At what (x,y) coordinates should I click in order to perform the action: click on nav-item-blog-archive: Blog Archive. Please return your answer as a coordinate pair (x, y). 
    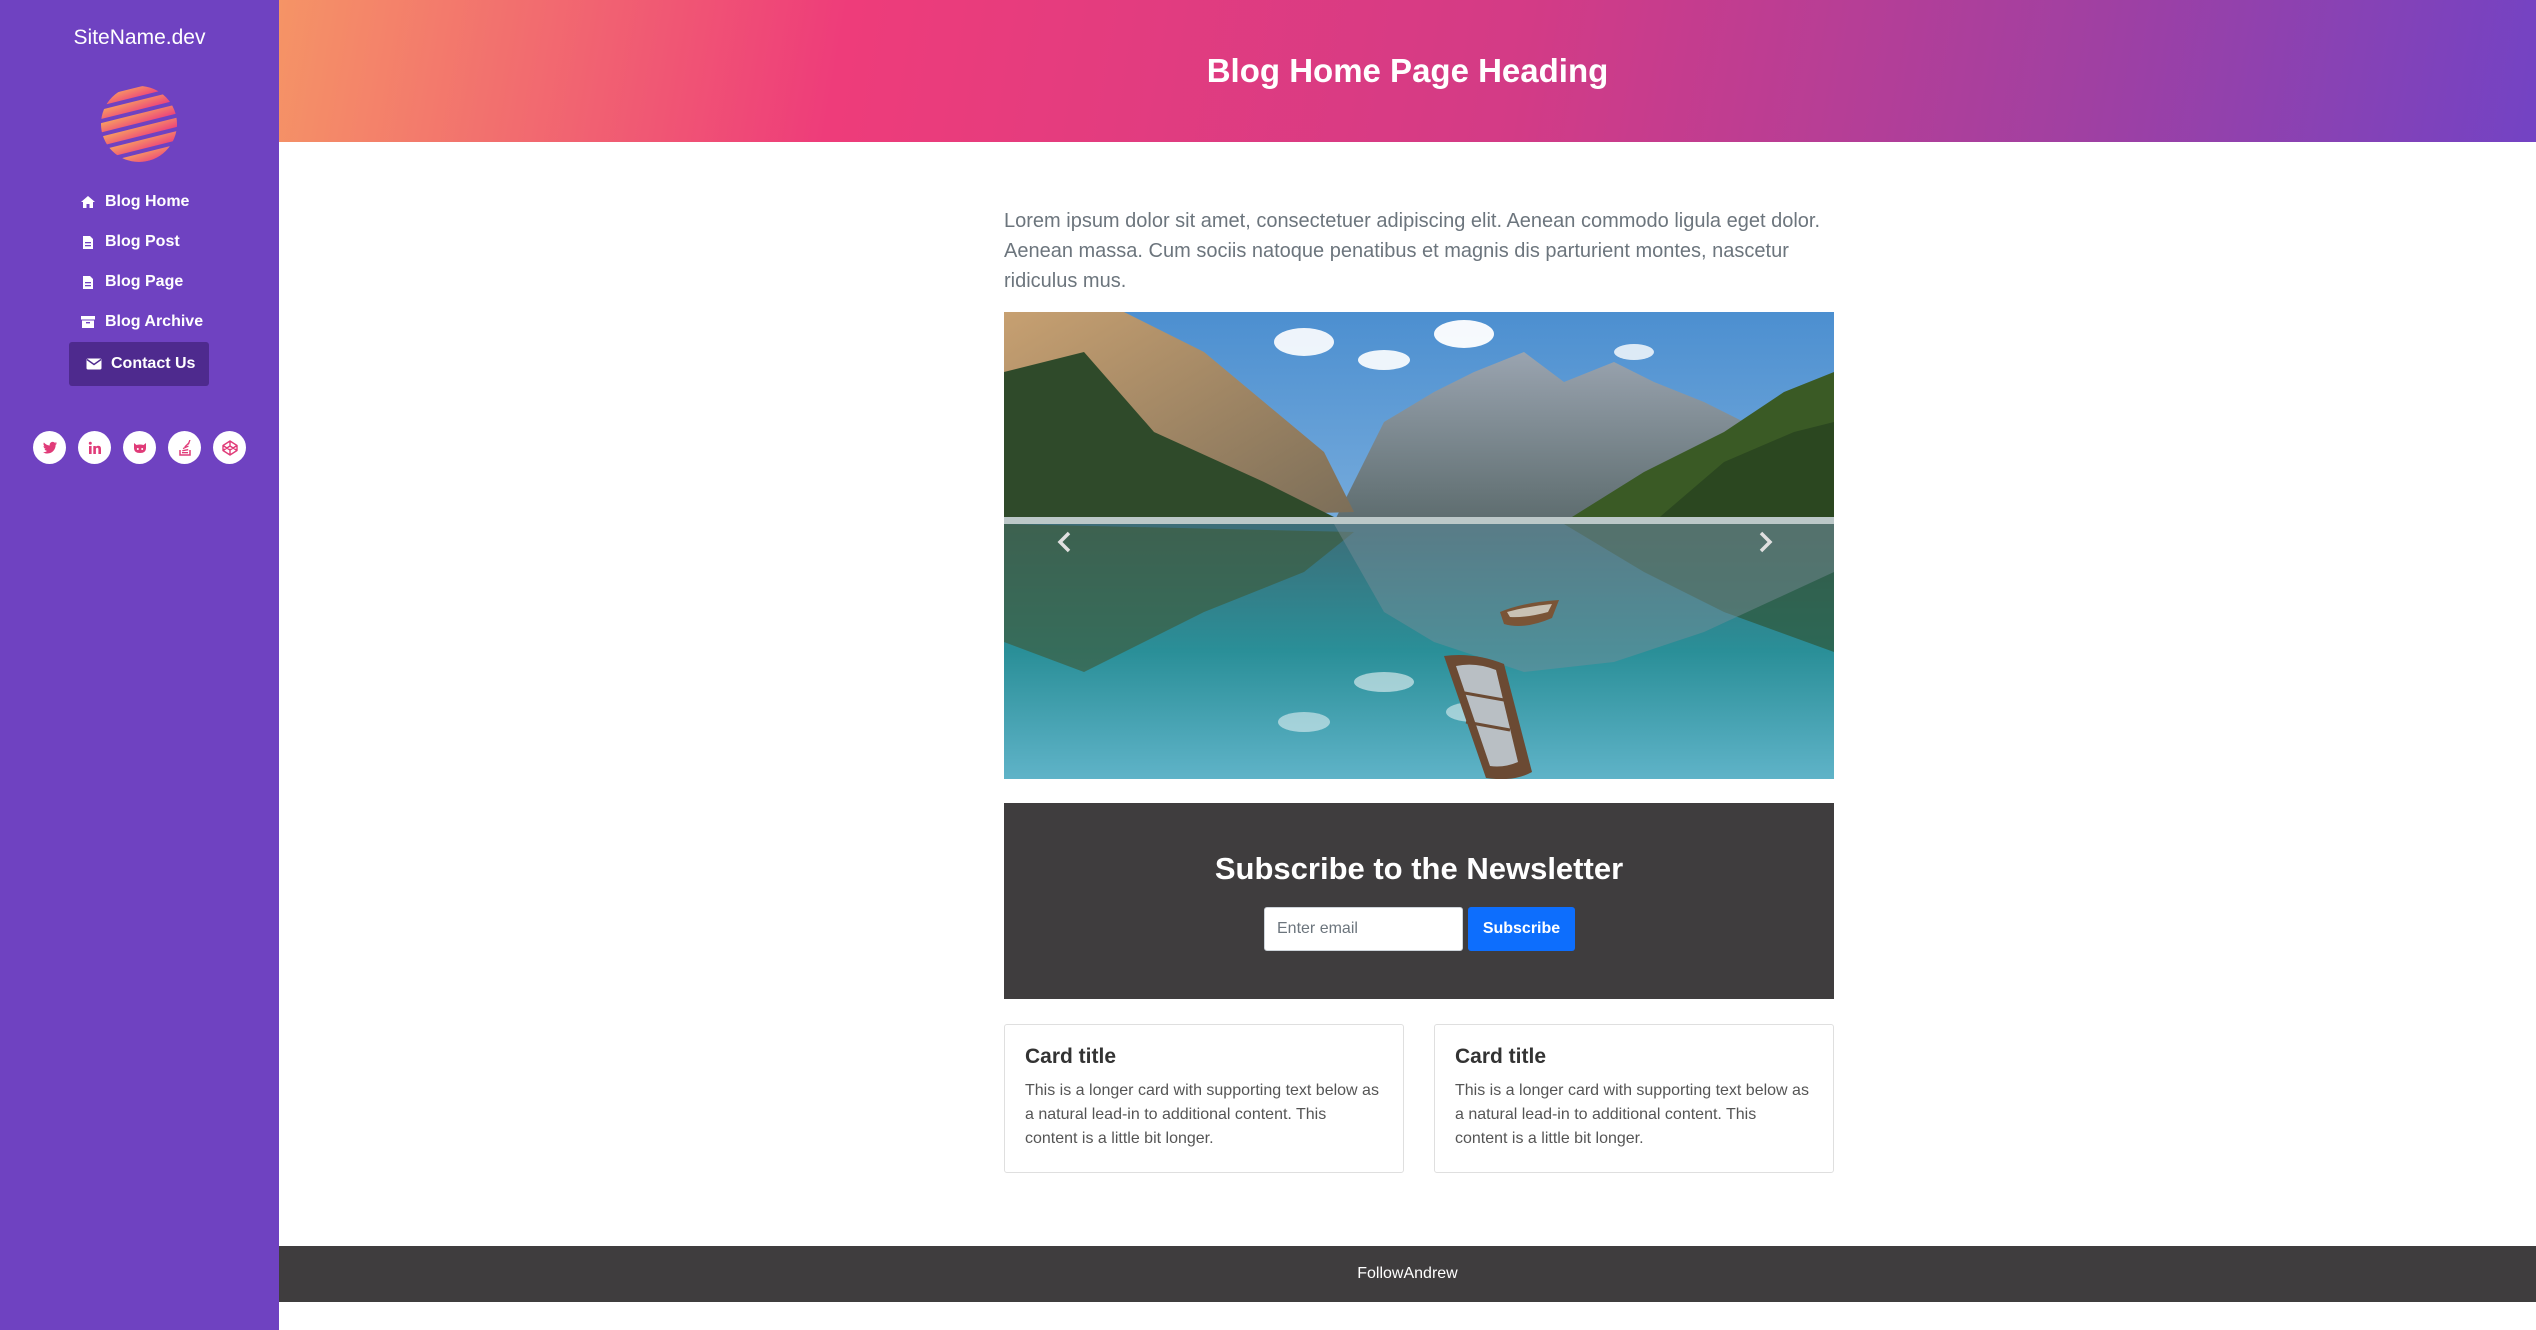
    Looking at the image, I should click on (139, 322).